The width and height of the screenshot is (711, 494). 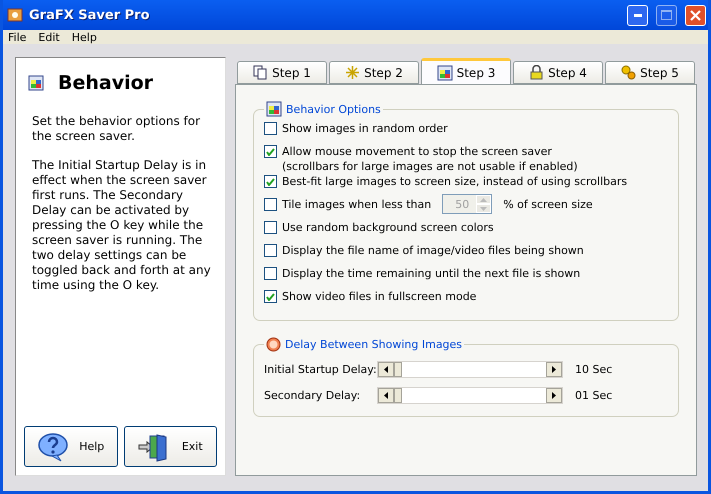 I want to click on description-text: Set the behavior options for the screen saver., so click(x=116, y=129).